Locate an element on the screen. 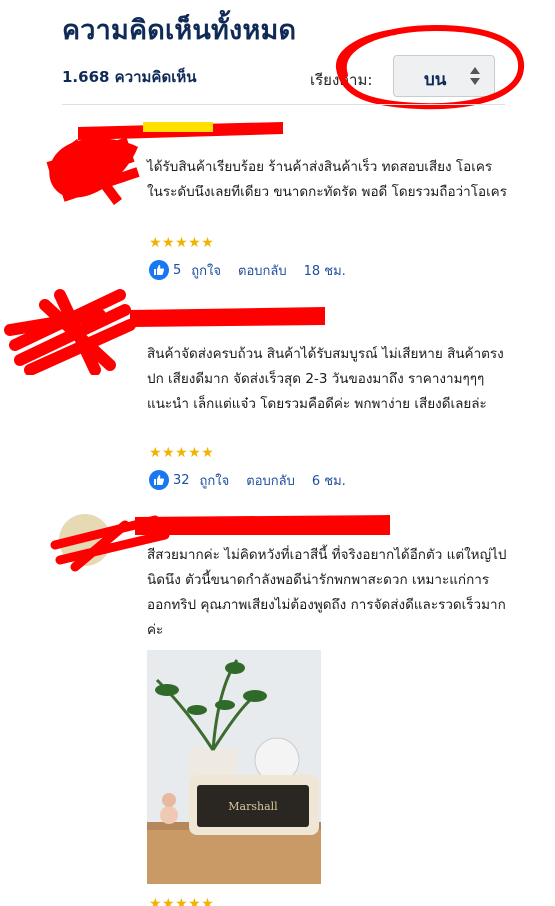 This screenshot has width=555, height=906. timestamp: 6 ชม. is located at coordinates (328, 481).